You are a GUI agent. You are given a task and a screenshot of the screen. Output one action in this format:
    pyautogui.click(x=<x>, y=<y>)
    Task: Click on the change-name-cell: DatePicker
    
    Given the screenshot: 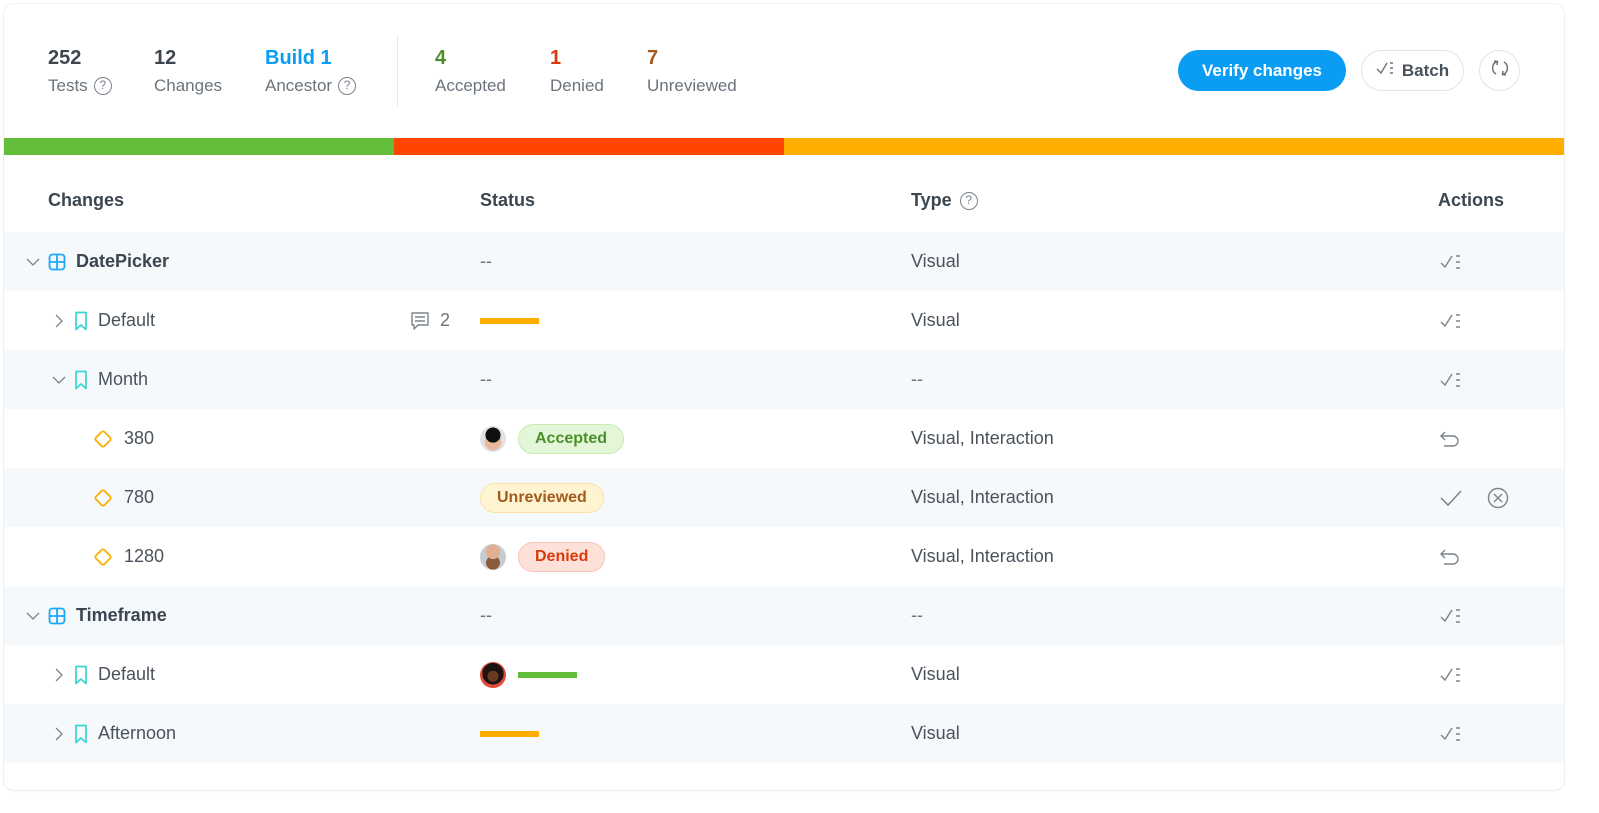 What is the action you would take?
    pyautogui.click(x=96, y=261)
    